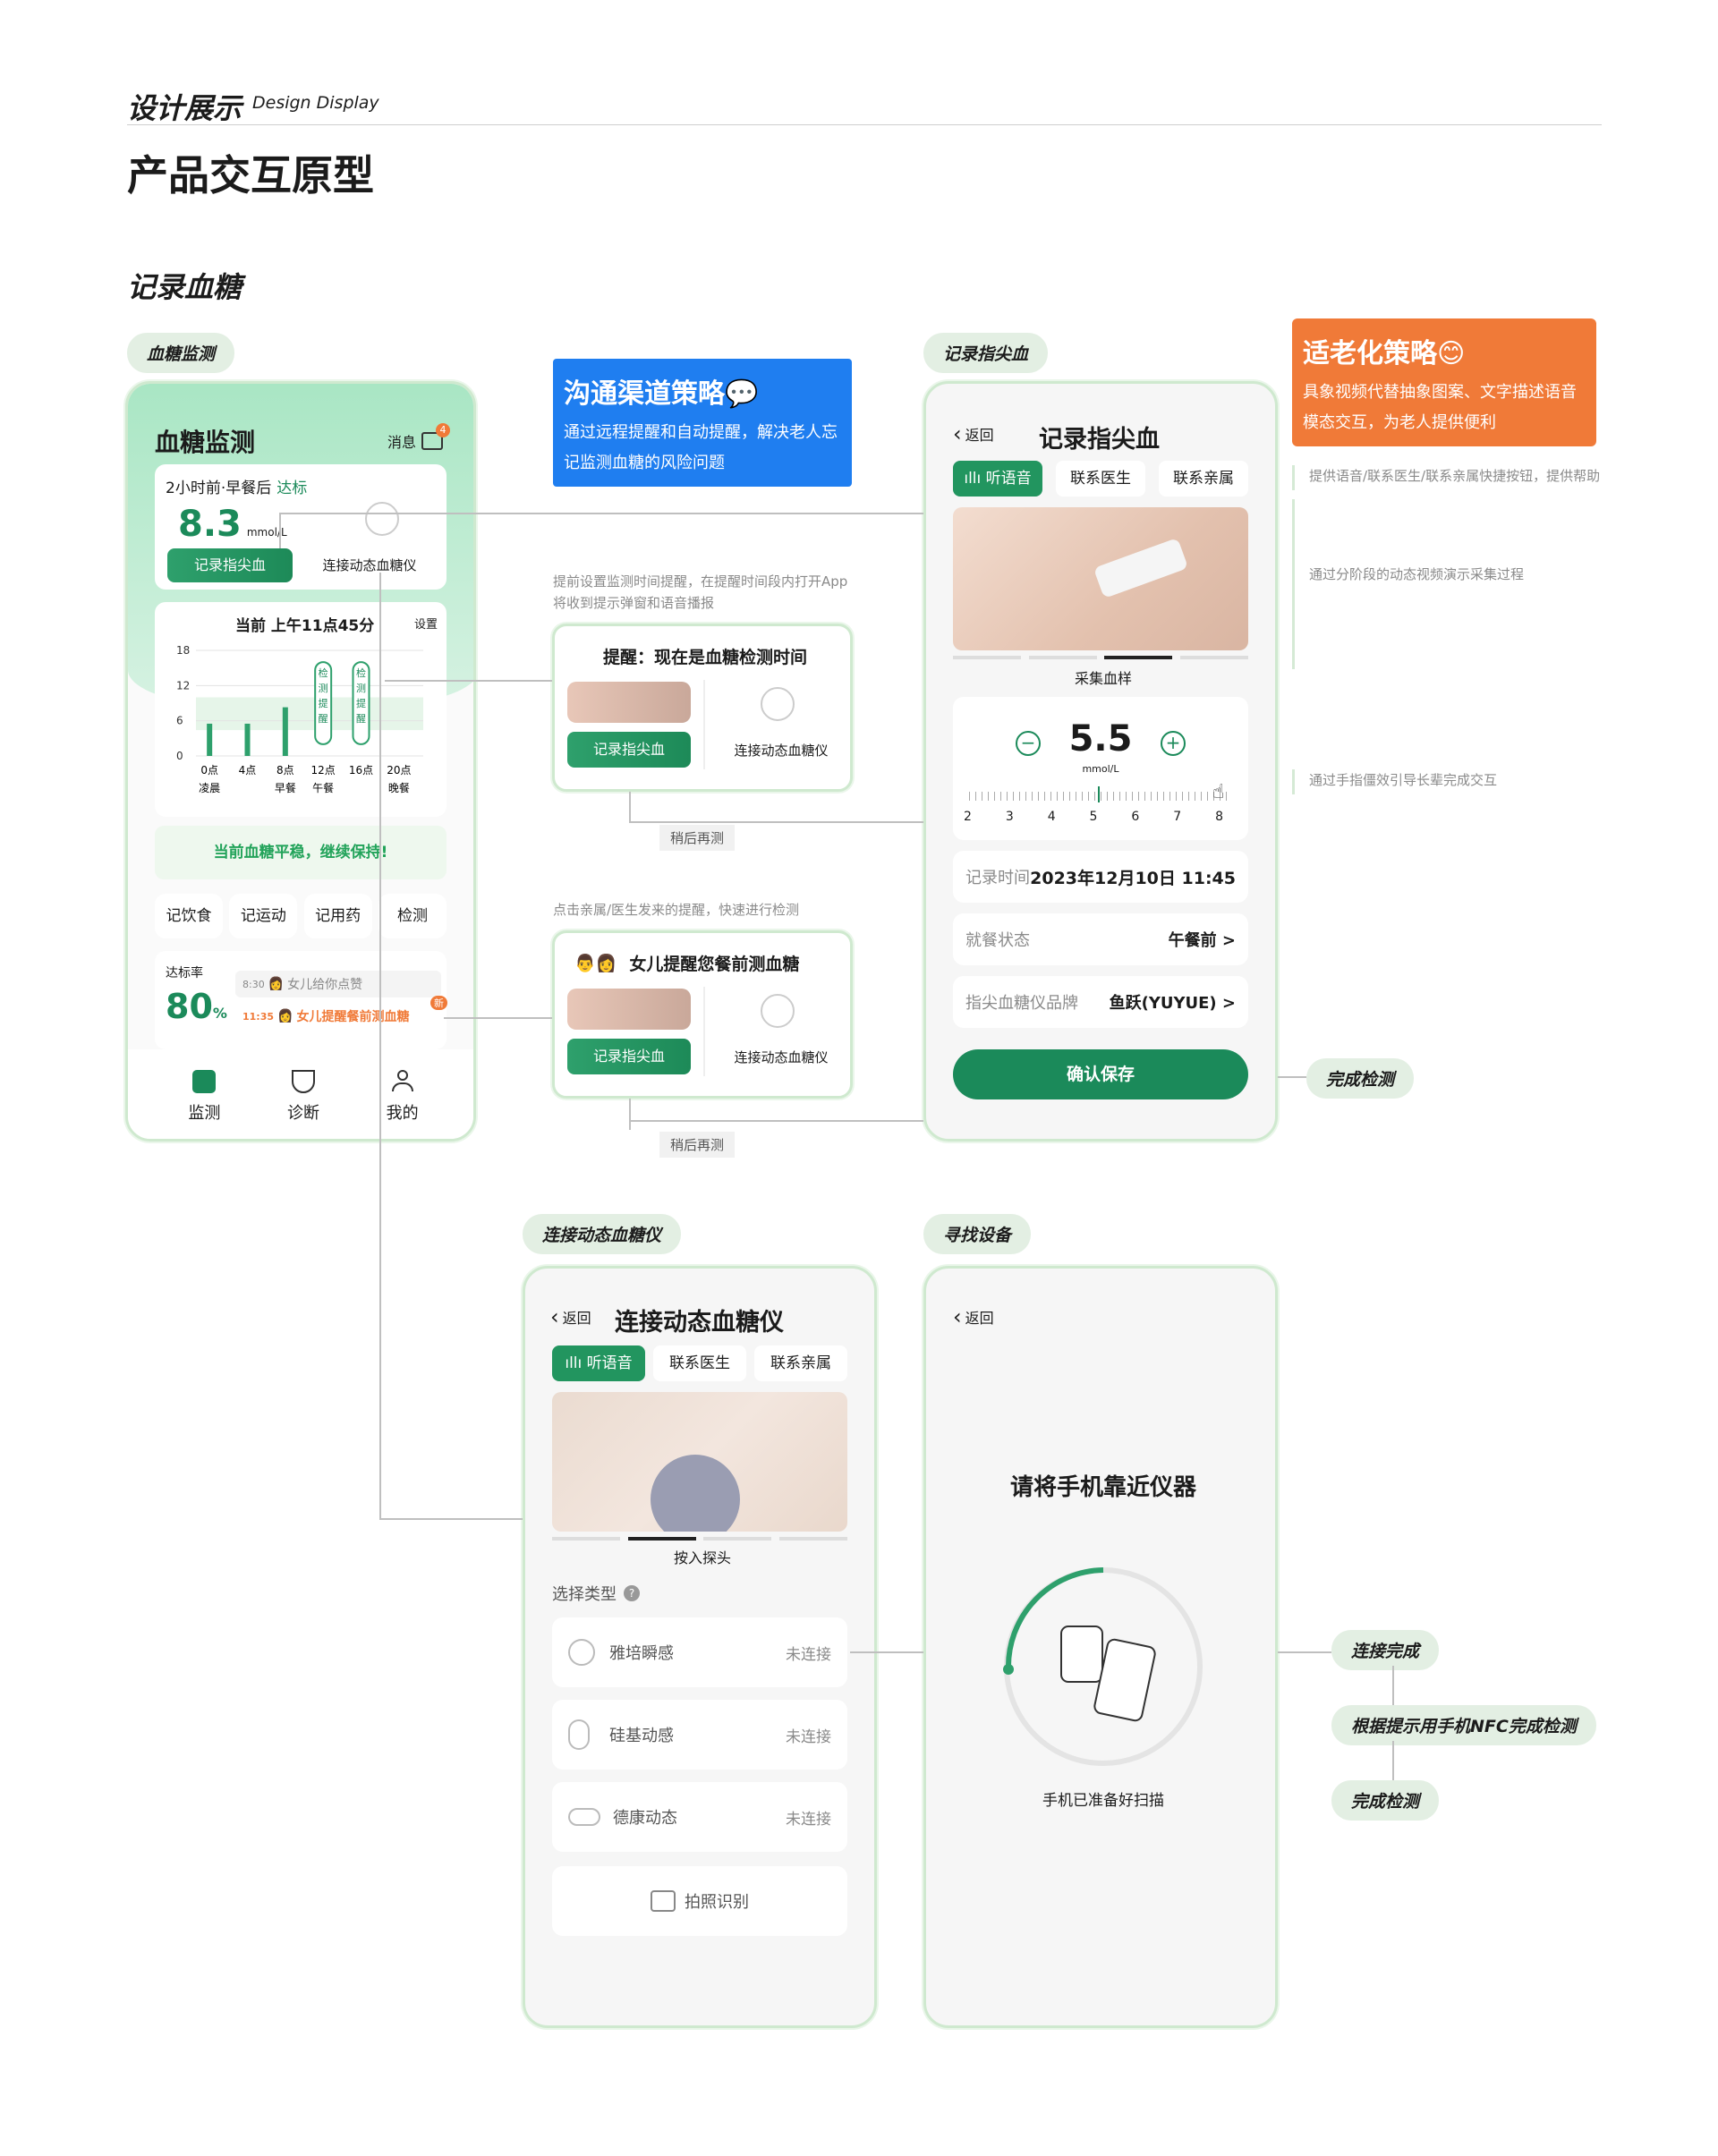 This screenshot has height=2156, width=1718. Describe the element at coordinates (361, 703) in the screenshot. I see `reminder-marker-label: 提` at that location.